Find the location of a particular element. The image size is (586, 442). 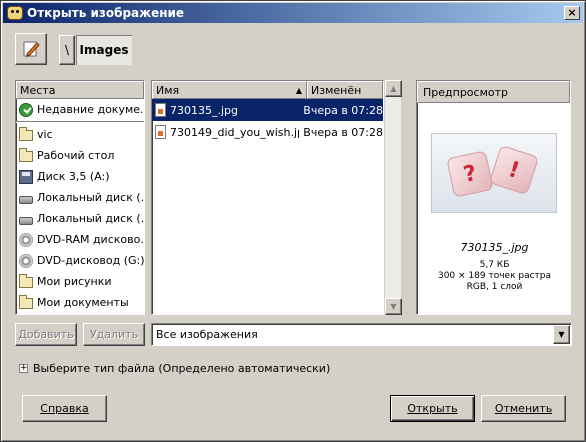

places-item: Рабочий стол is located at coordinates (80, 155).